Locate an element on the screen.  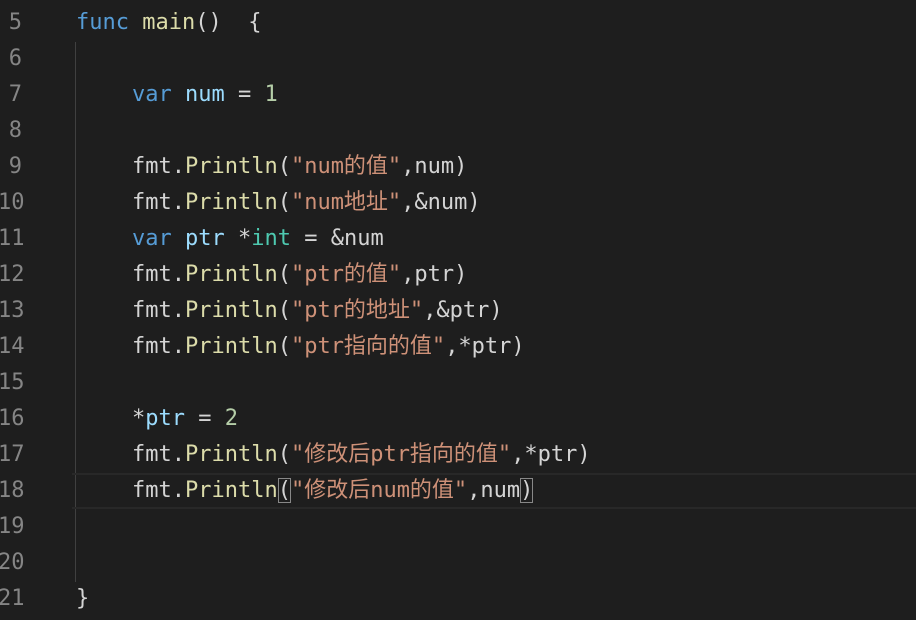
string-token: "ptr的地址" is located at coordinates (357, 310).